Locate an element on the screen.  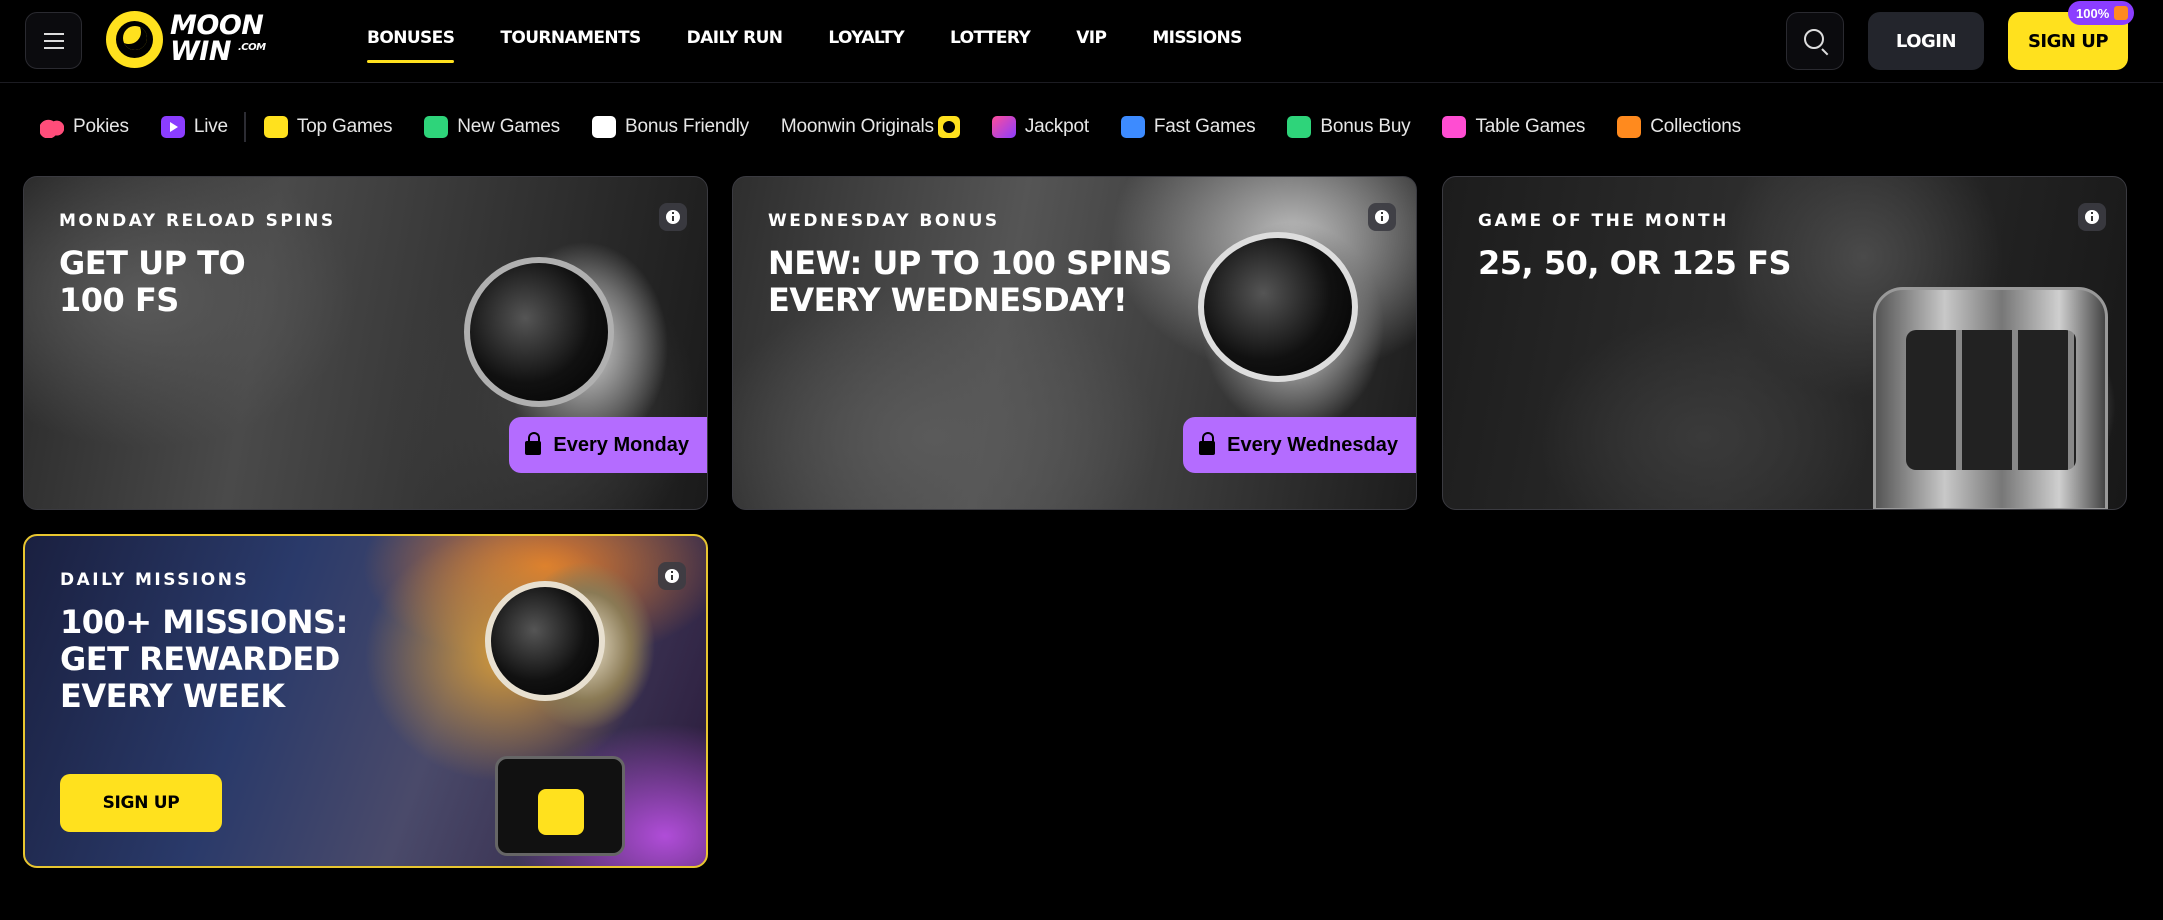
login-button: LOGIN is located at coordinates (1926, 41).